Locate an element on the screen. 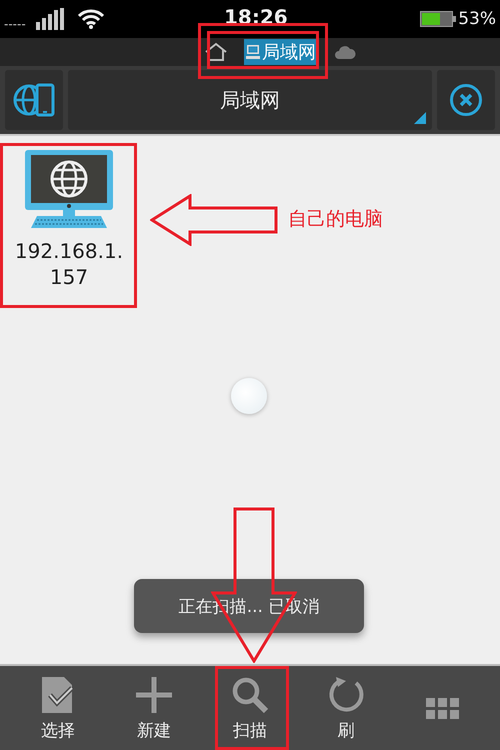  close-button is located at coordinates (466, 100).